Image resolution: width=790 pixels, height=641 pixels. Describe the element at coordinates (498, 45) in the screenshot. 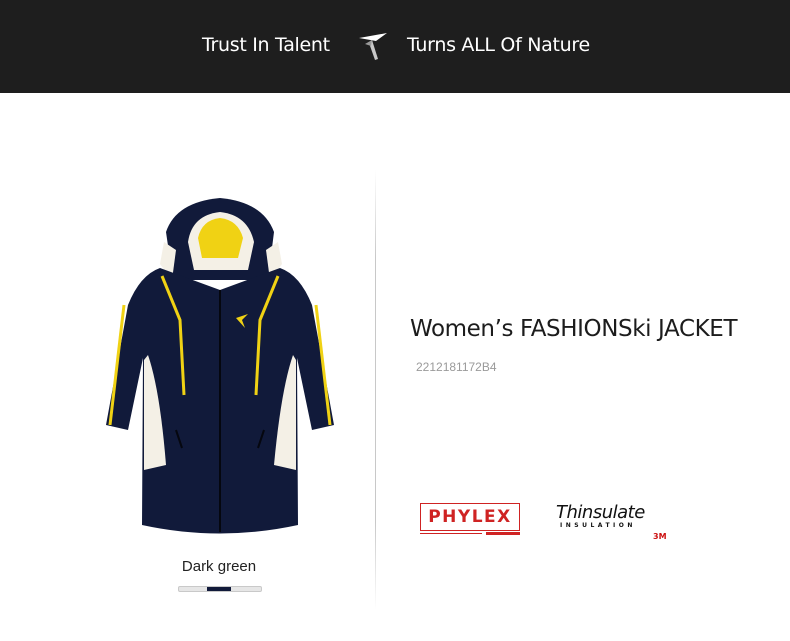

I see `banner-slogan-right: Turns ALL Of Nature` at that location.